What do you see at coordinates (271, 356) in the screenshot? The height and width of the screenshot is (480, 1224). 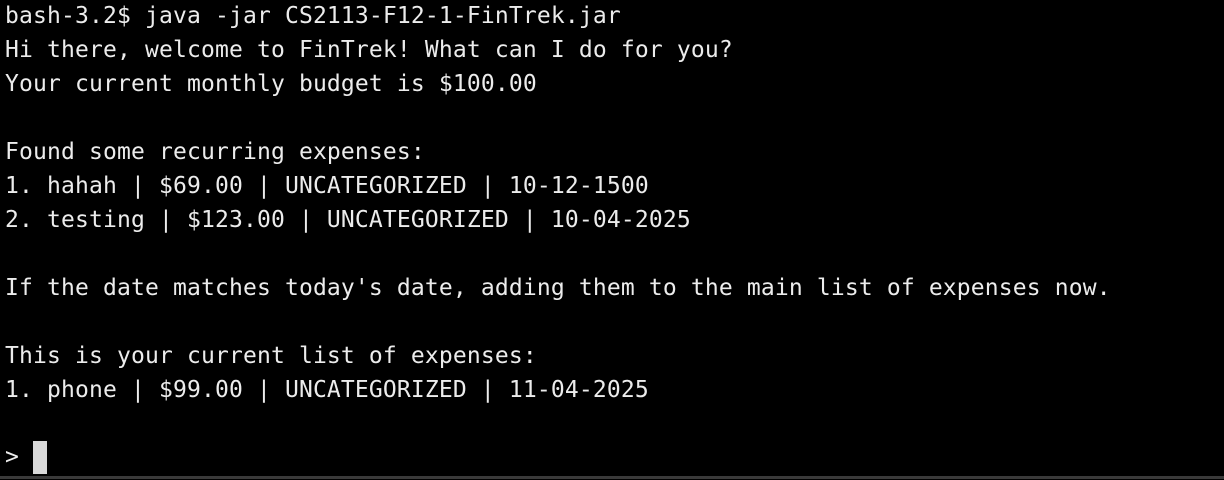 I see `current-expenses-header: This is your current list of expenses:` at bounding box center [271, 356].